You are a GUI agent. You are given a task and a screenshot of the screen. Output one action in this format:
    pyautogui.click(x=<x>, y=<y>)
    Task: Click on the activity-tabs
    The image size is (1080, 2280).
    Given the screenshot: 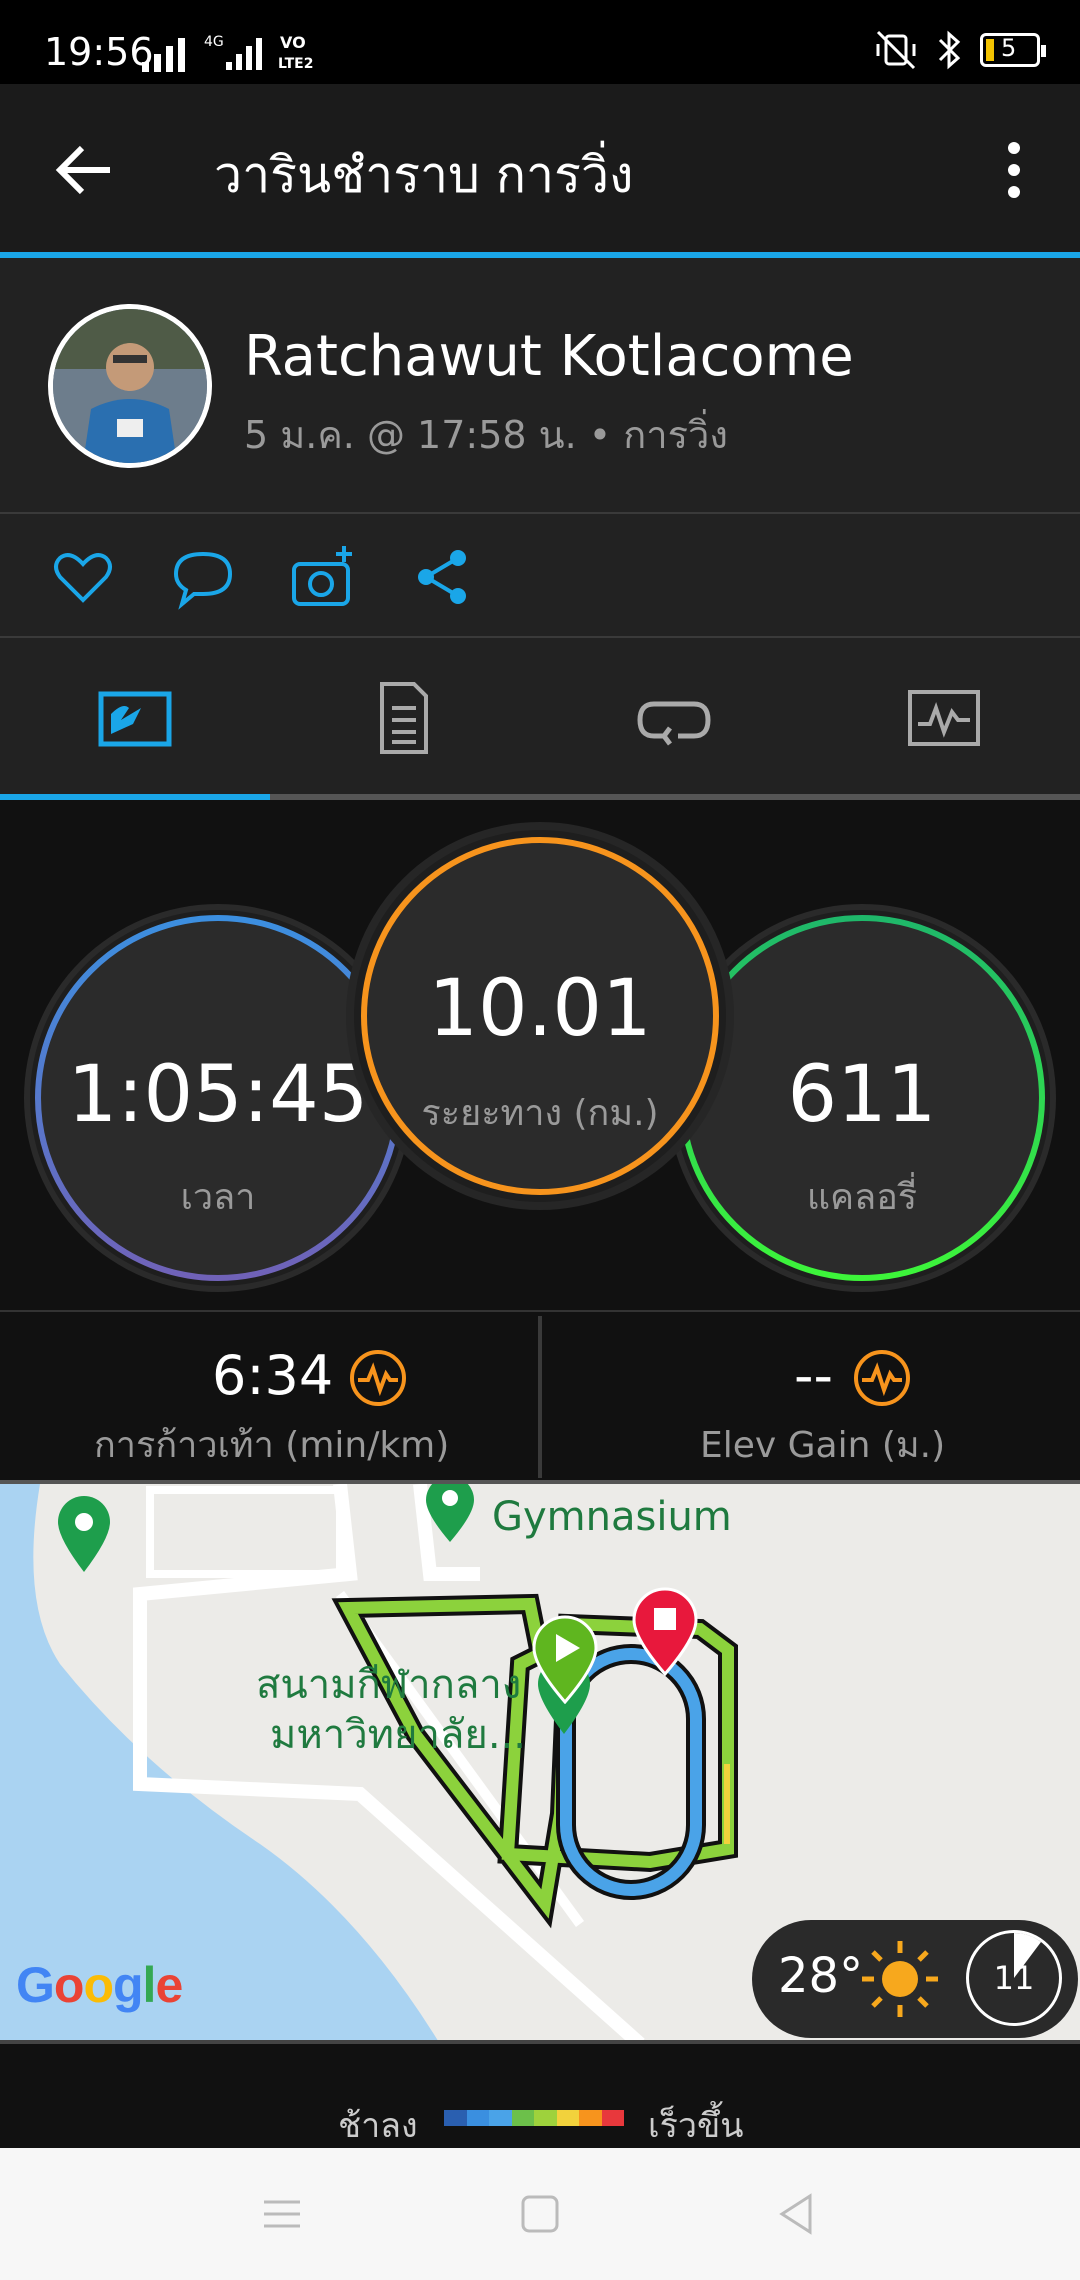 What is the action you would take?
    pyautogui.click(x=540, y=719)
    